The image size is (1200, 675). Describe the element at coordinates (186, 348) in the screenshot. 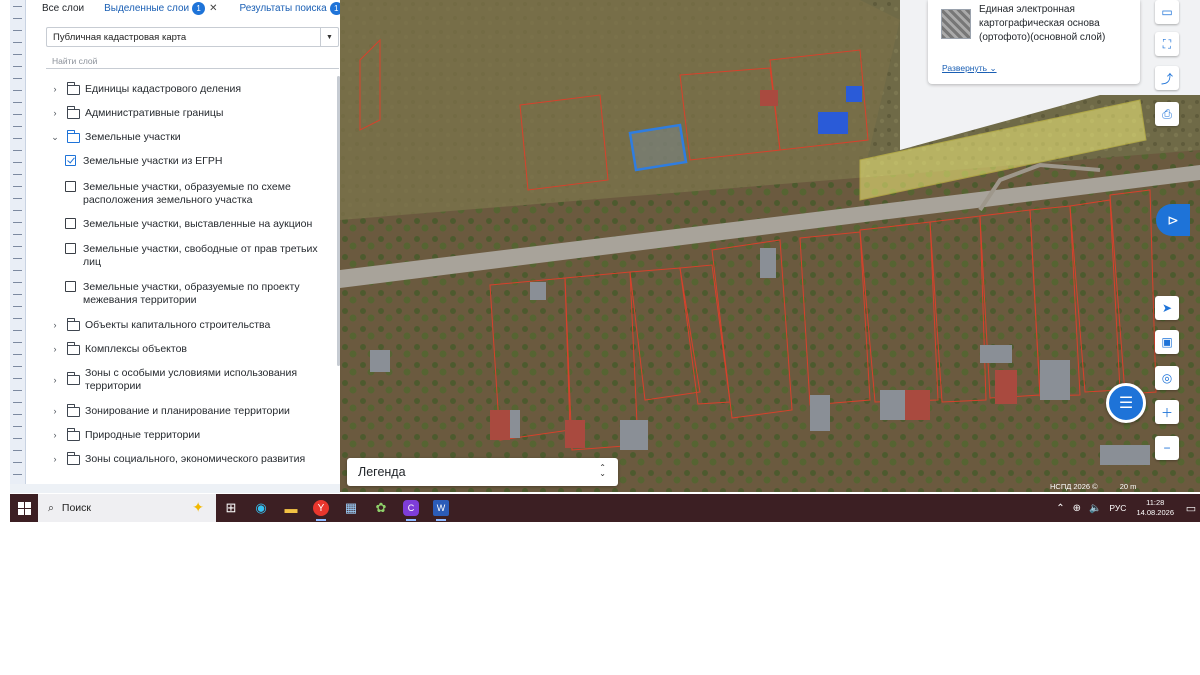

I see `layer-group: › Комплексы объектов` at that location.